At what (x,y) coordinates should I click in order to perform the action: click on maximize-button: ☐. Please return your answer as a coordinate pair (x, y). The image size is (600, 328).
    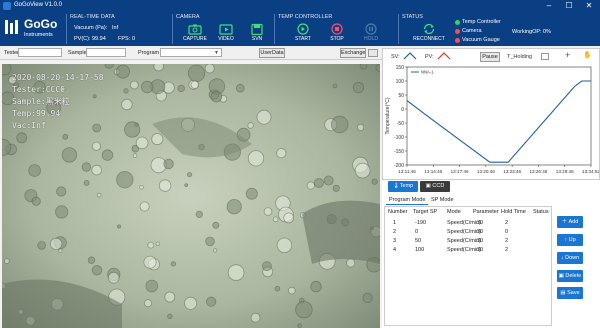
    Looking at the image, I should click on (569, 6).